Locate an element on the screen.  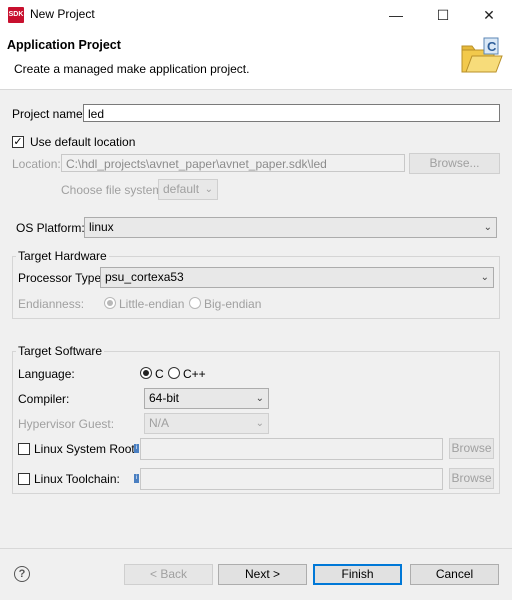
footer-divider is located at coordinates (256, 548).